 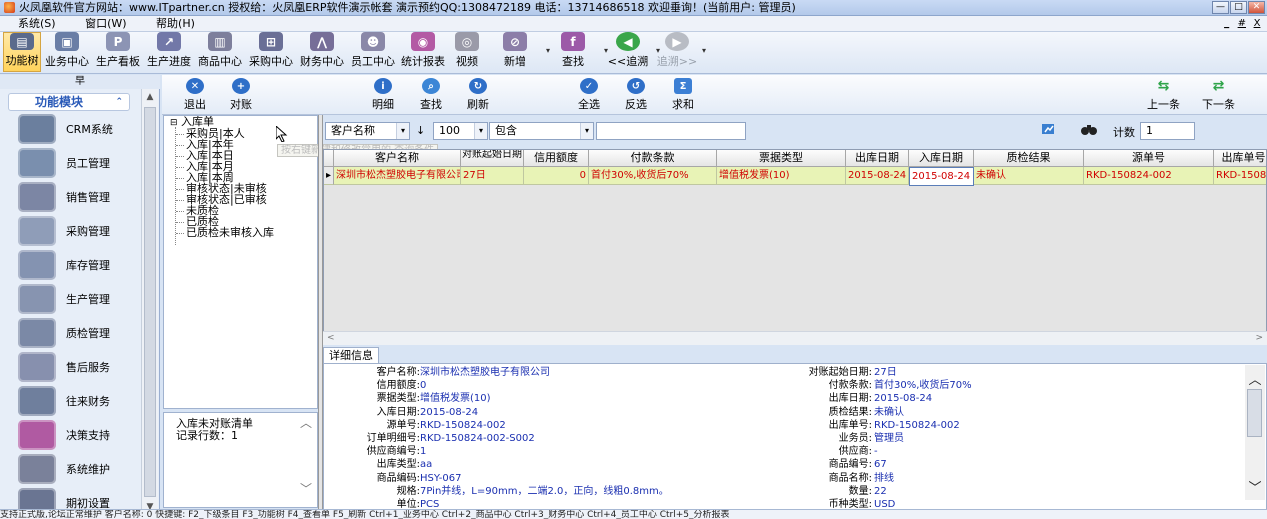 I want to click on summary-scrollbar: ︿ ﹀, so click(x=306, y=460).